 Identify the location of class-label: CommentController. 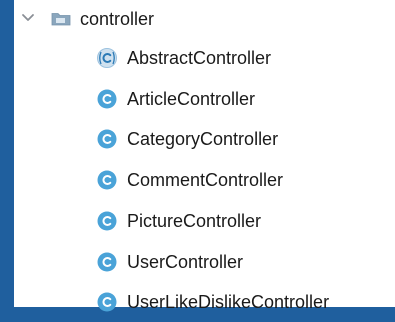
(205, 180).